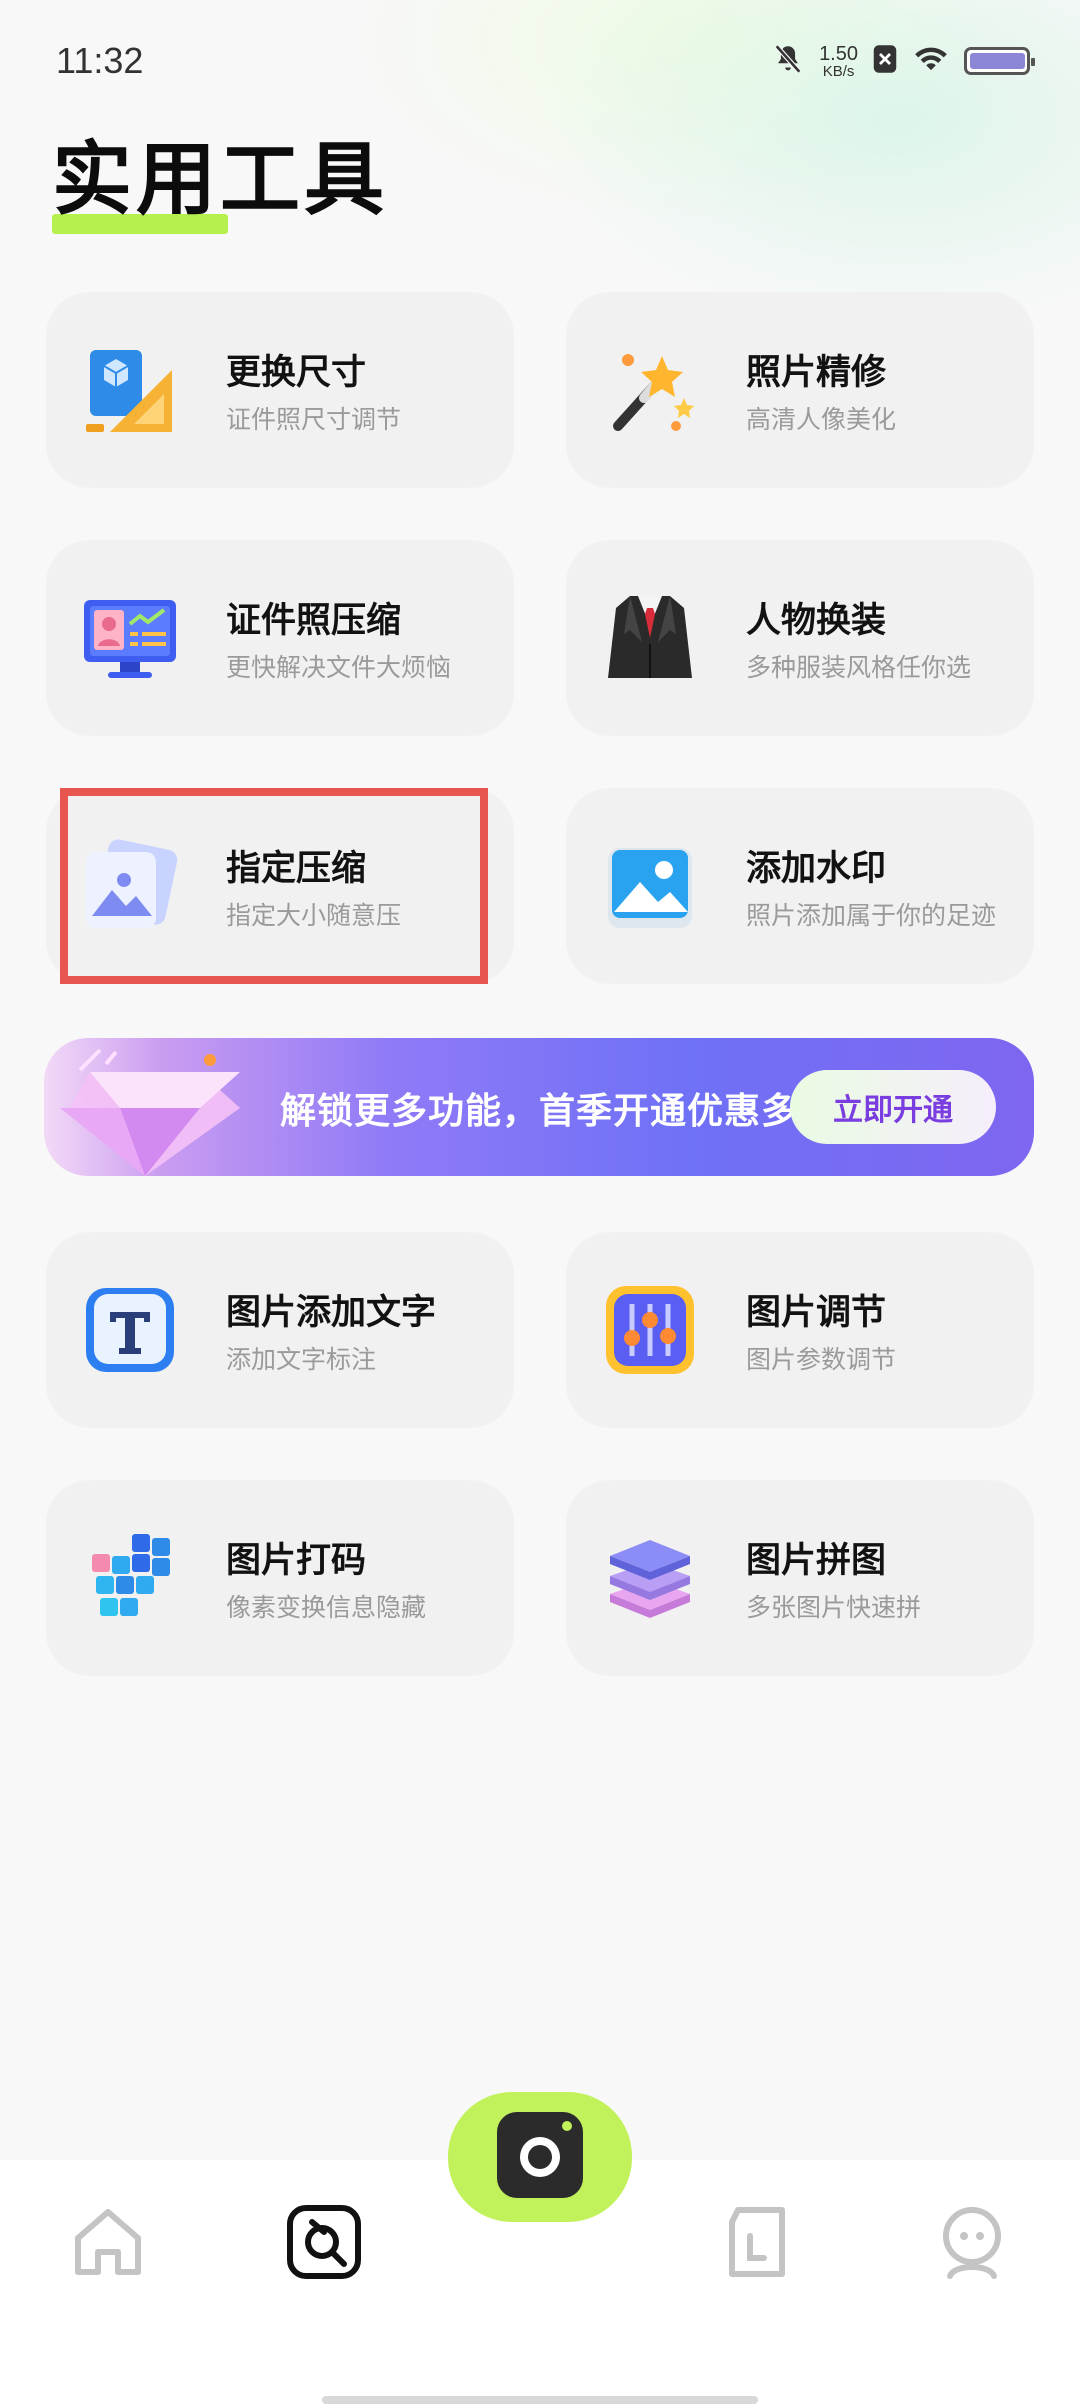 The image size is (1080, 2408). I want to click on profile-icon, so click(972, 2242).